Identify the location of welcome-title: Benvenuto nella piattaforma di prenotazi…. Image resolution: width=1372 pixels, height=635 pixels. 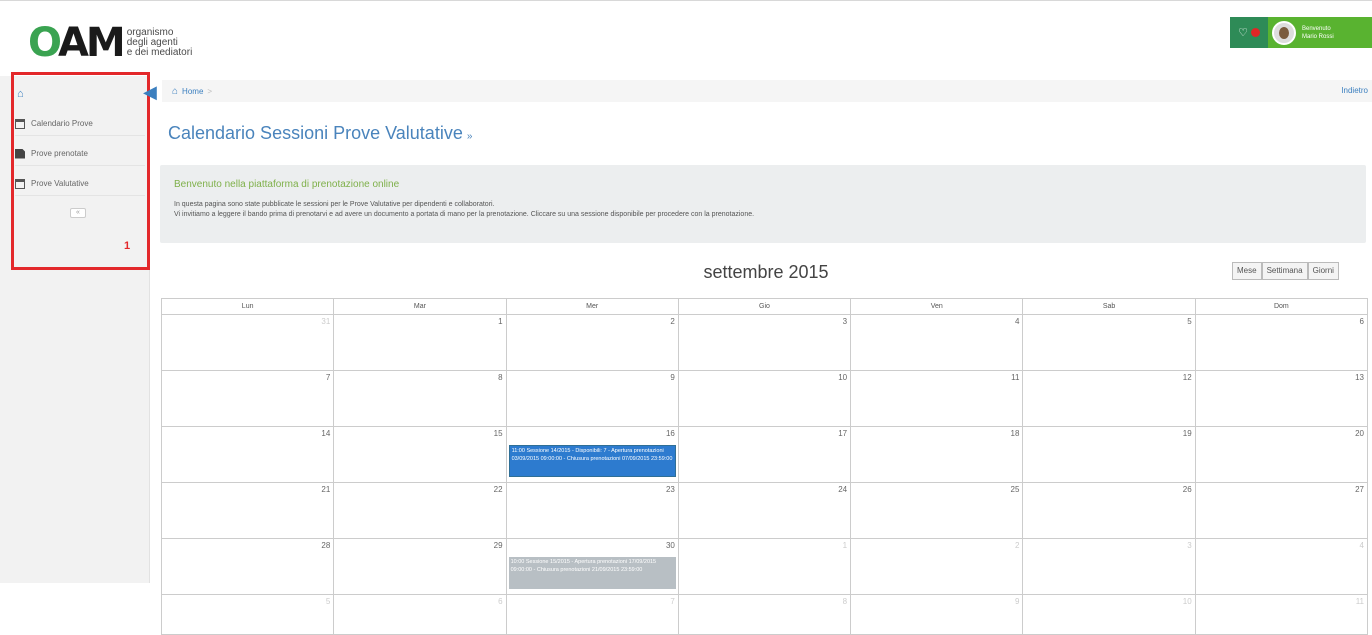
(287, 184).